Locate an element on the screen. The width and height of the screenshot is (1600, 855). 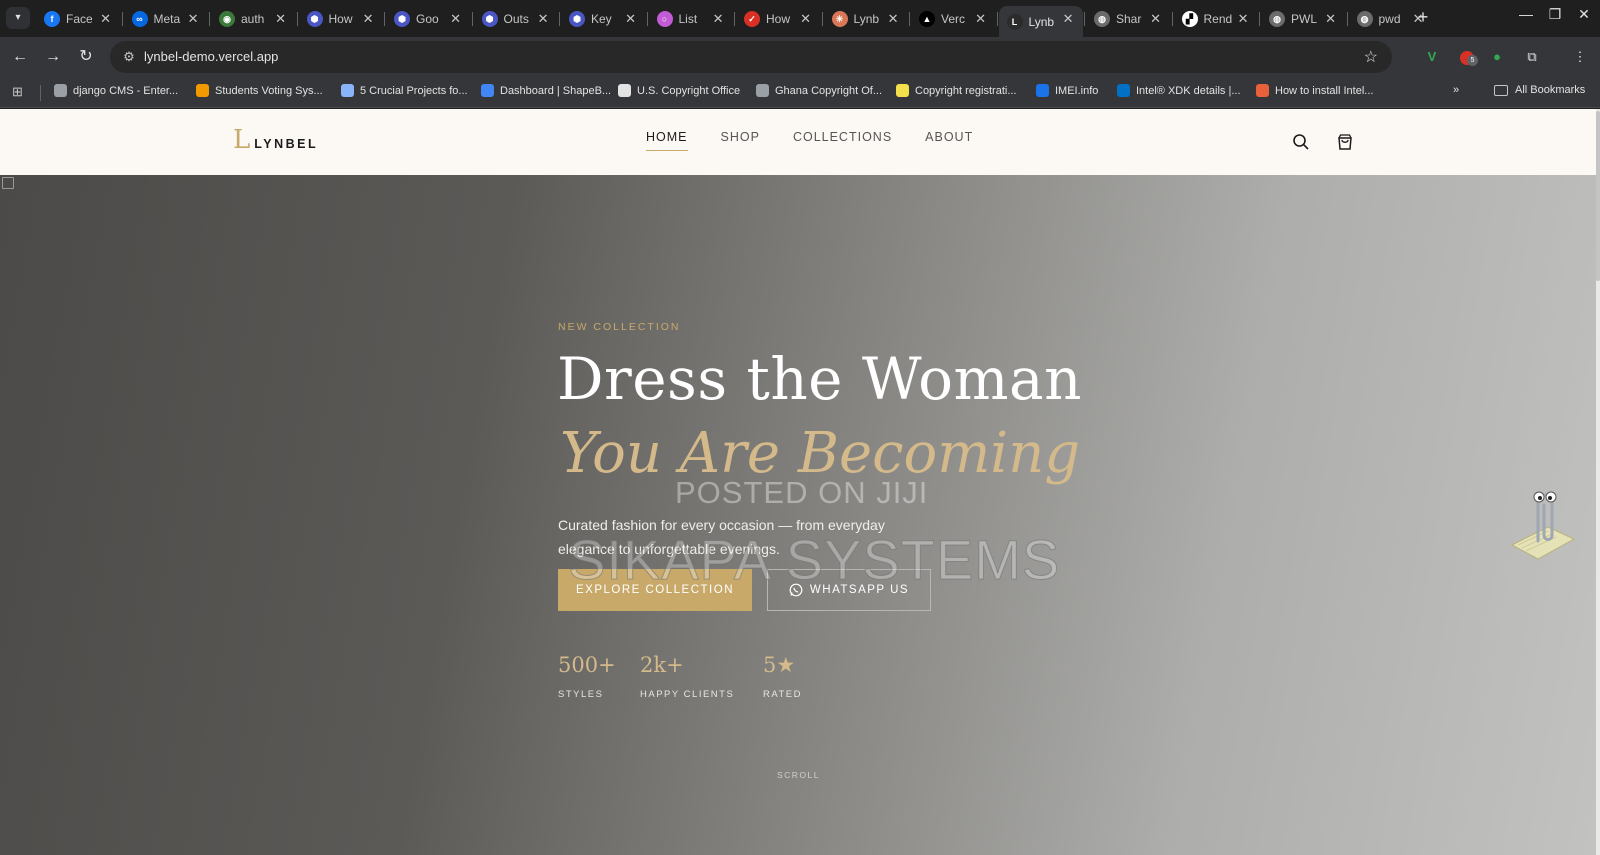
browser-tab: ⬢ Outs ✕ is located at coordinates (516, 19).